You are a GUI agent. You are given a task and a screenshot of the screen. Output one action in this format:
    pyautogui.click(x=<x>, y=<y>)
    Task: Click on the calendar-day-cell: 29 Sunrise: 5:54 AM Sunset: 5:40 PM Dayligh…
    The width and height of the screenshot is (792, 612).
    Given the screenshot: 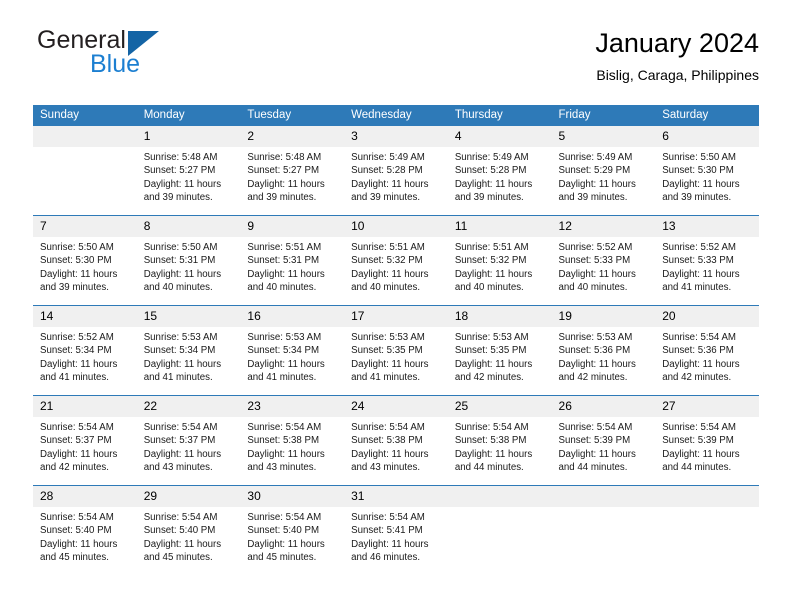 What is the action you would take?
    pyautogui.click(x=188, y=530)
    